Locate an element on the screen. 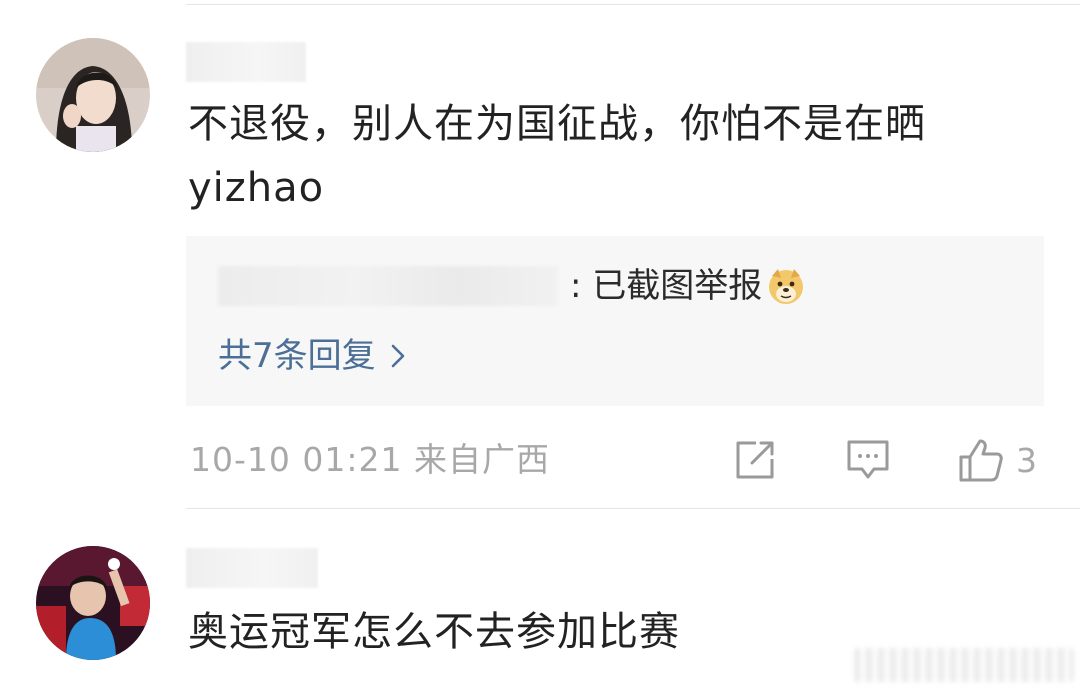 This screenshot has width=1080, height=688. comment-icon is located at coordinates (868, 459).